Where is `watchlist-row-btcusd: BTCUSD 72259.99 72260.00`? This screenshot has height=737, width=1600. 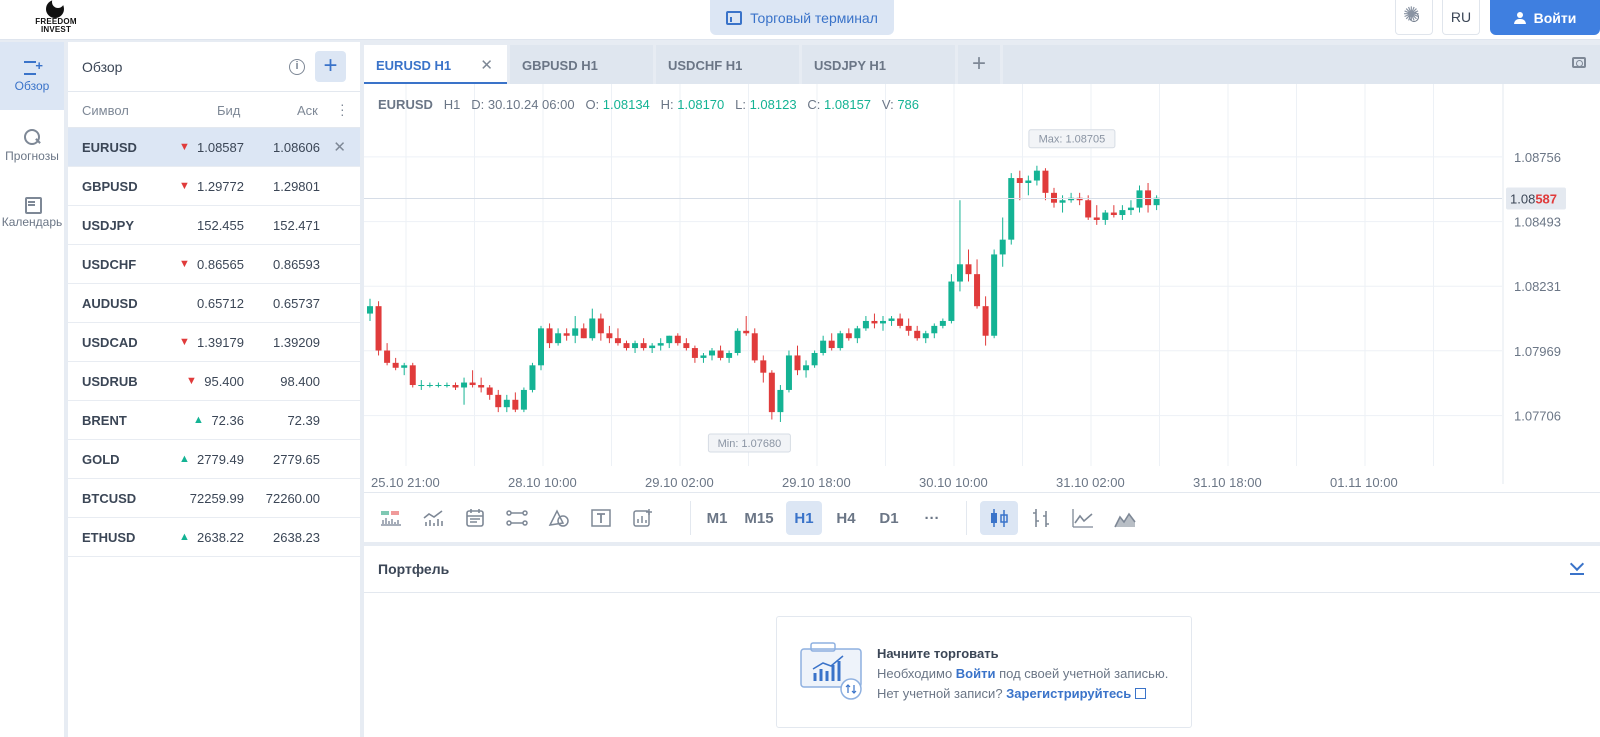 watchlist-row-btcusd: BTCUSD 72259.99 72260.00 is located at coordinates (214, 498).